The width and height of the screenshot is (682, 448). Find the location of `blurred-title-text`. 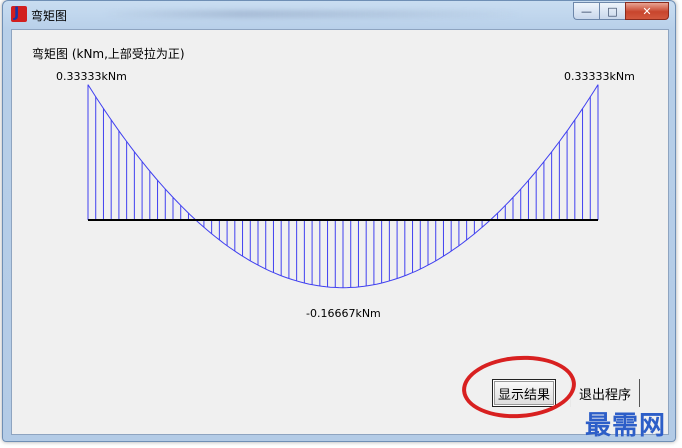

blurred-title-text is located at coordinates (313, 14).